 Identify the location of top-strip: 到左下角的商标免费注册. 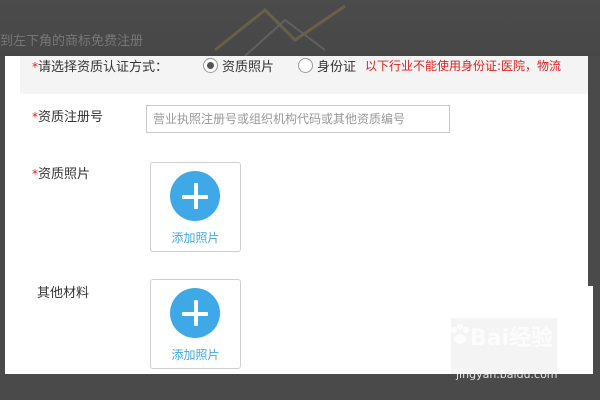
(300, 28).